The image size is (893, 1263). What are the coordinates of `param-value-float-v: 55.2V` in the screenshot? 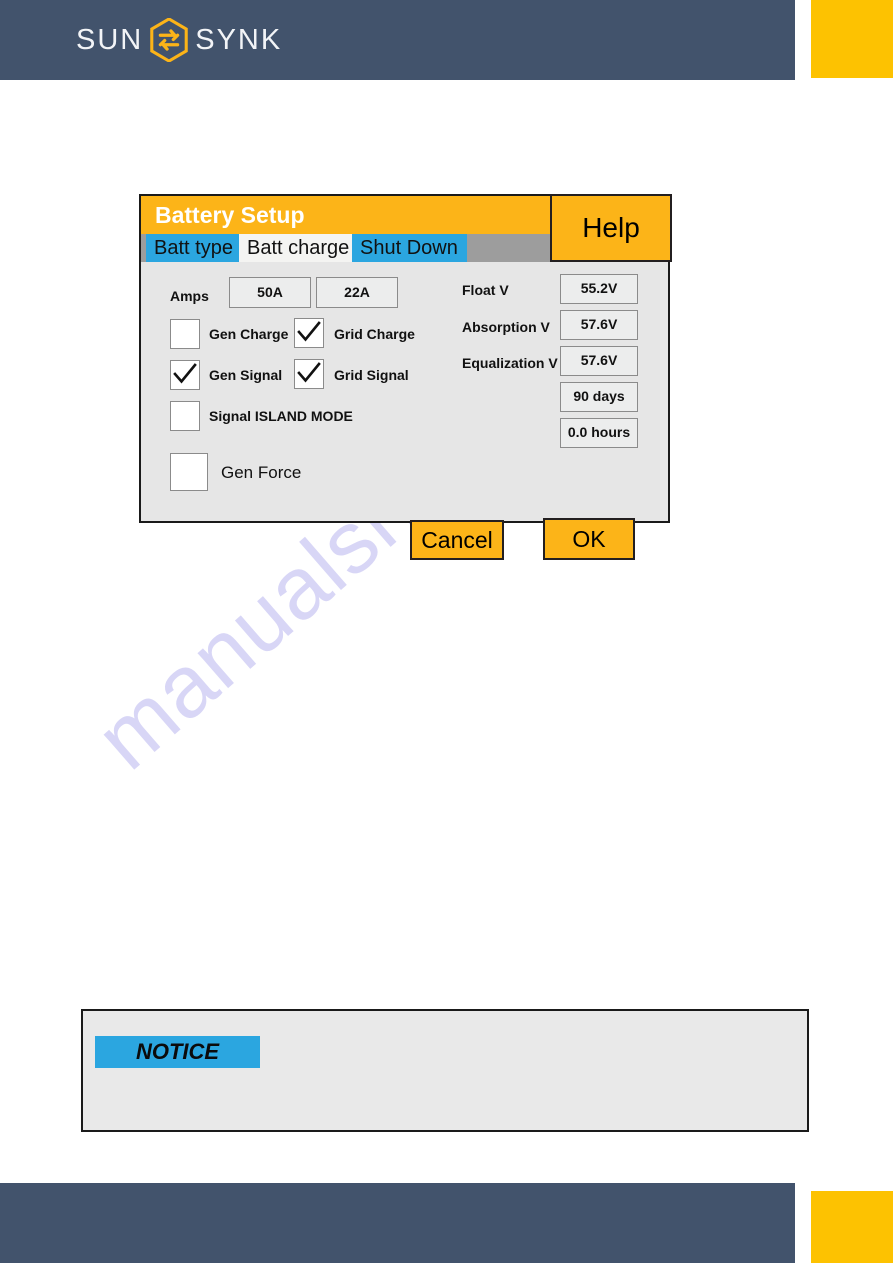 It's located at (599, 289).